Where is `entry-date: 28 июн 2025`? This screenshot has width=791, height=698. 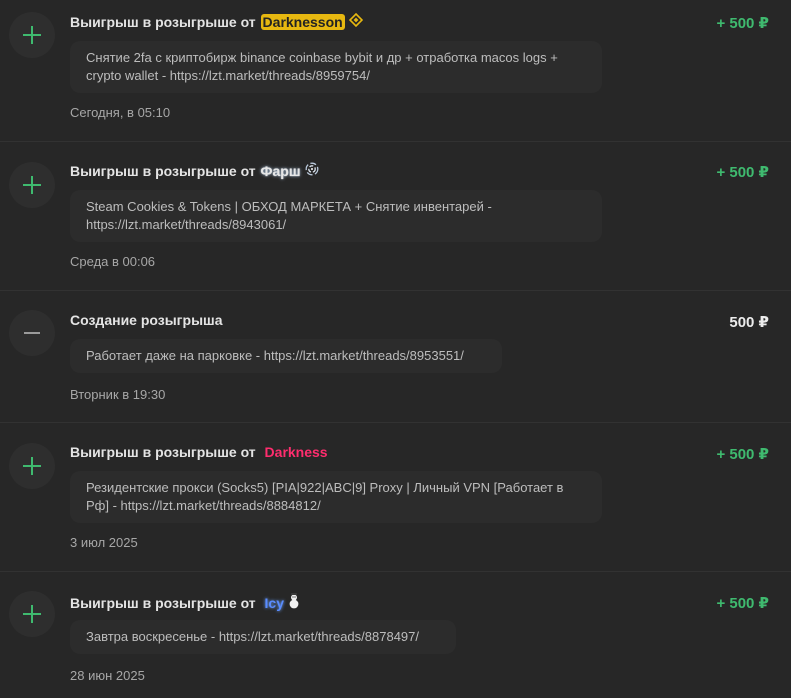
entry-date: 28 июн 2025 is located at coordinates (107, 675).